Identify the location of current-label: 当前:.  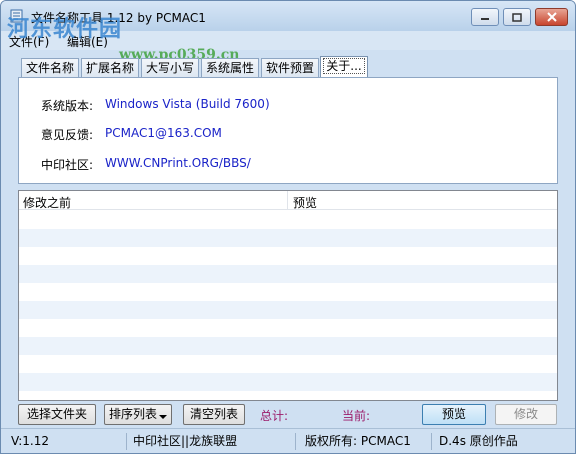
(356, 416).